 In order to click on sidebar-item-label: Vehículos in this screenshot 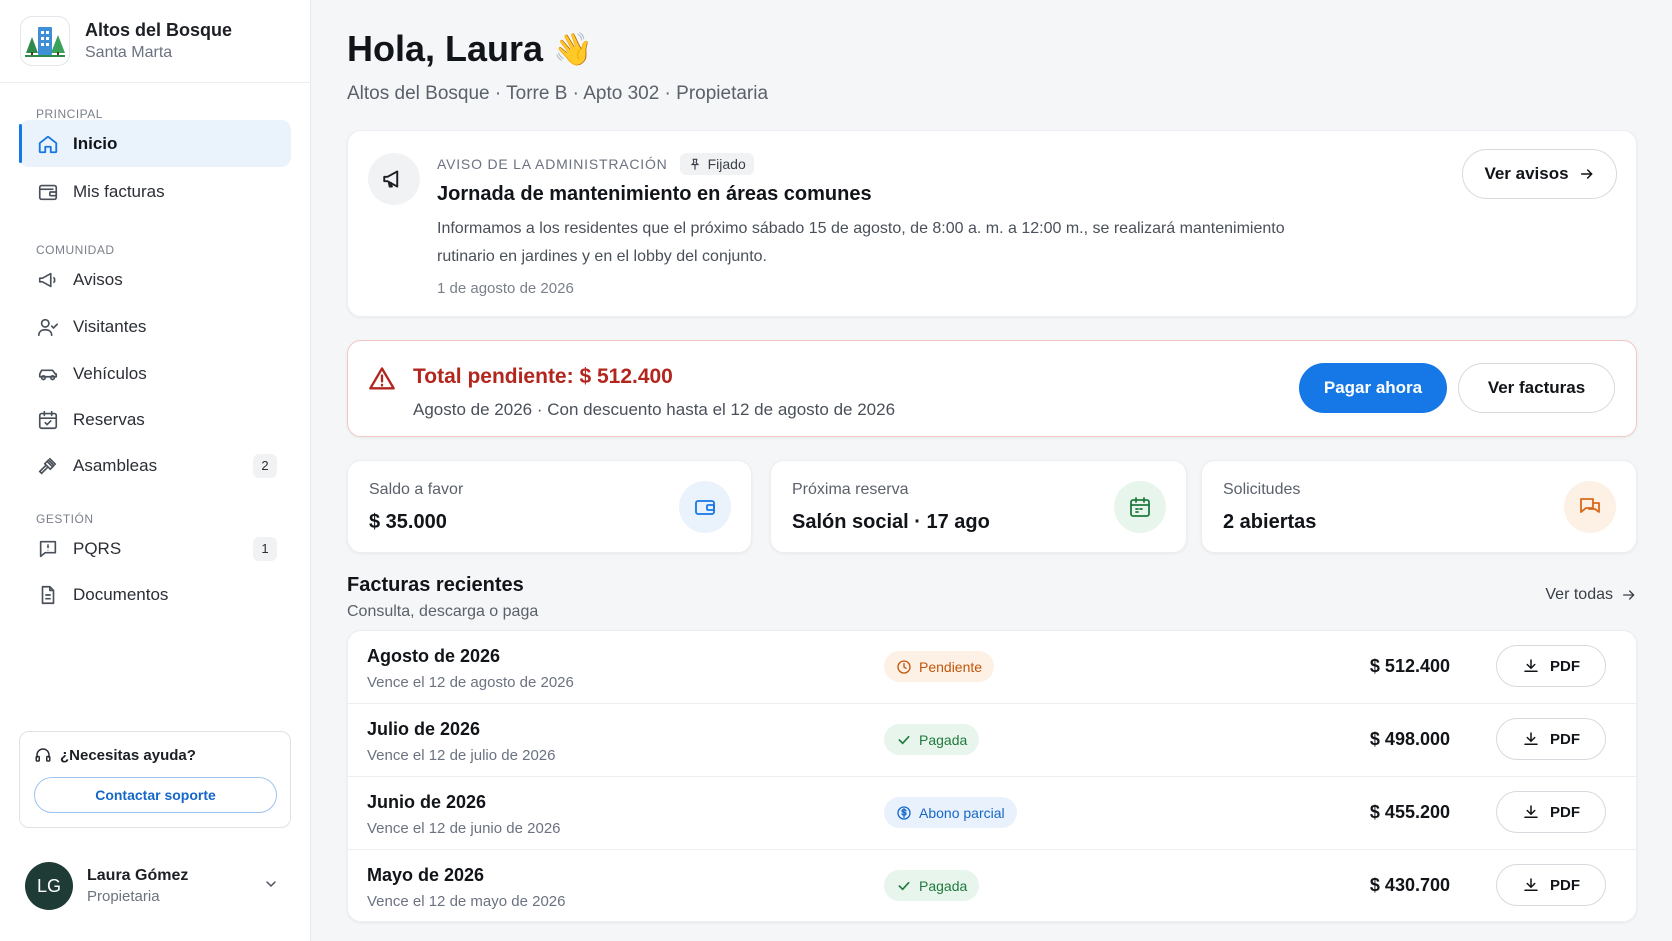, I will do `click(110, 373)`.